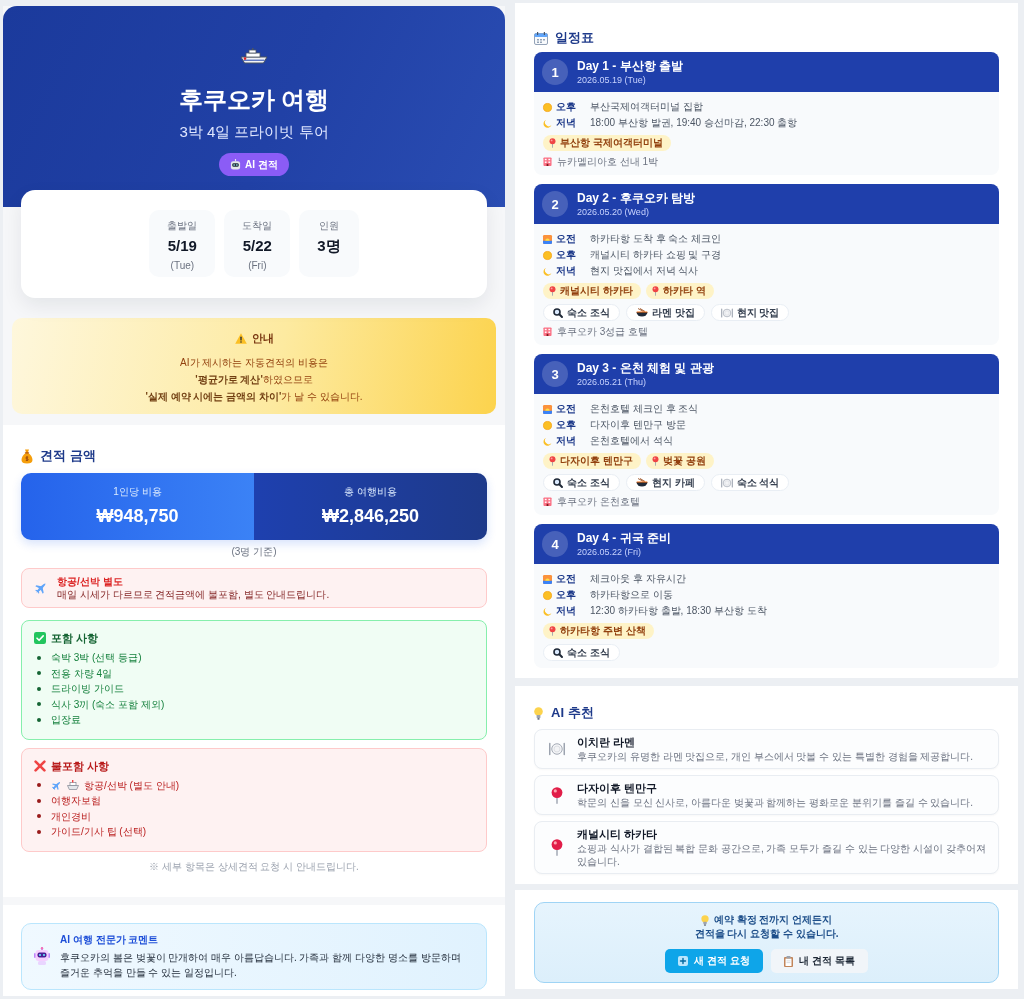 This screenshot has height=999, width=1024. I want to click on robot-icon, so click(236, 164).